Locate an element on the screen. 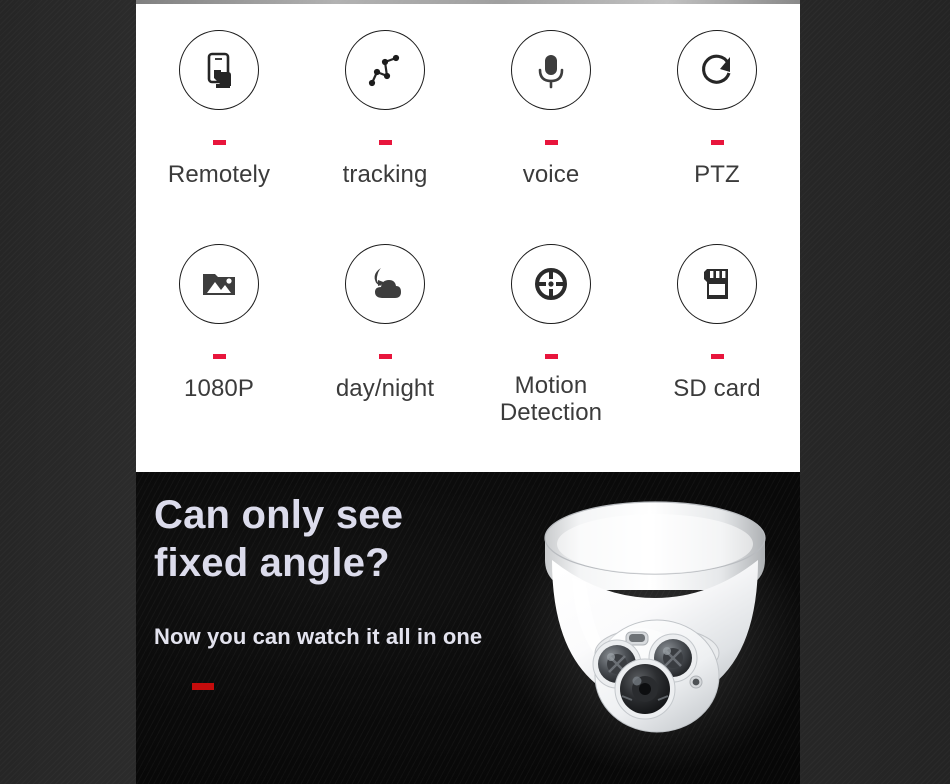  feature-label: tracking is located at coordinates (385, 174).